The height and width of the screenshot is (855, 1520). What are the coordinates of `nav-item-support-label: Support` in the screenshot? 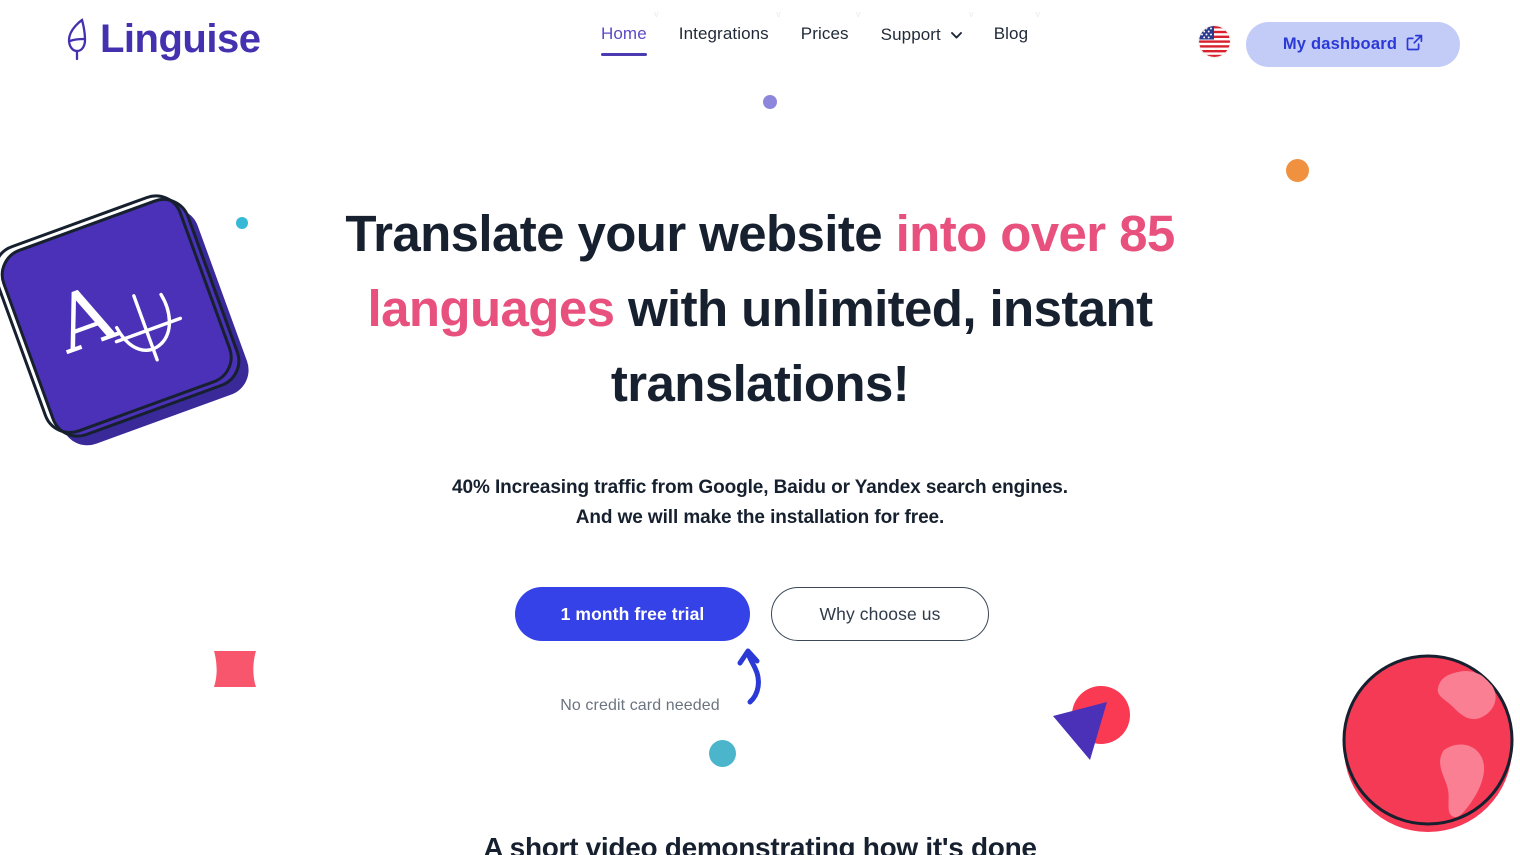 It's located at (910, 34).